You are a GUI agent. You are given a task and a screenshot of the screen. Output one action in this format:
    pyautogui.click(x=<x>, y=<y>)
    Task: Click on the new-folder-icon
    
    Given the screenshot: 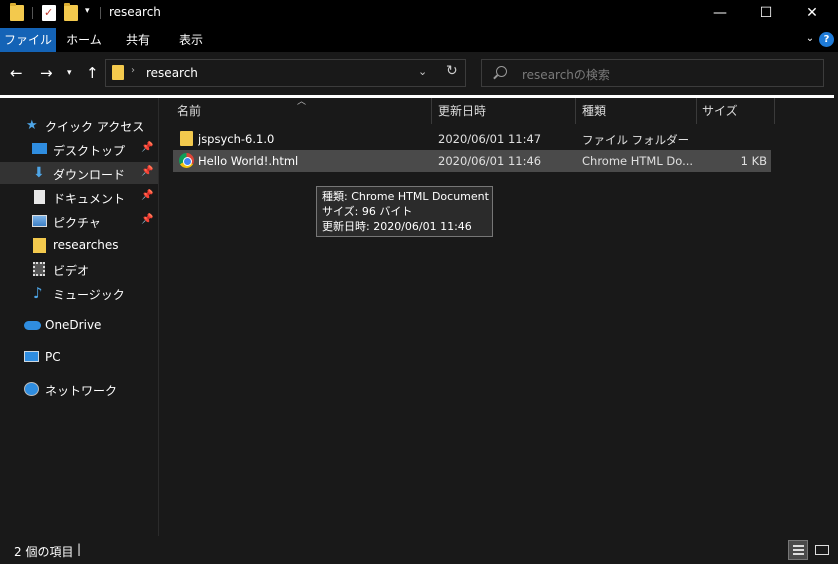 What is the action you would take?
    pyautogui.click(x=71, y=12)
    